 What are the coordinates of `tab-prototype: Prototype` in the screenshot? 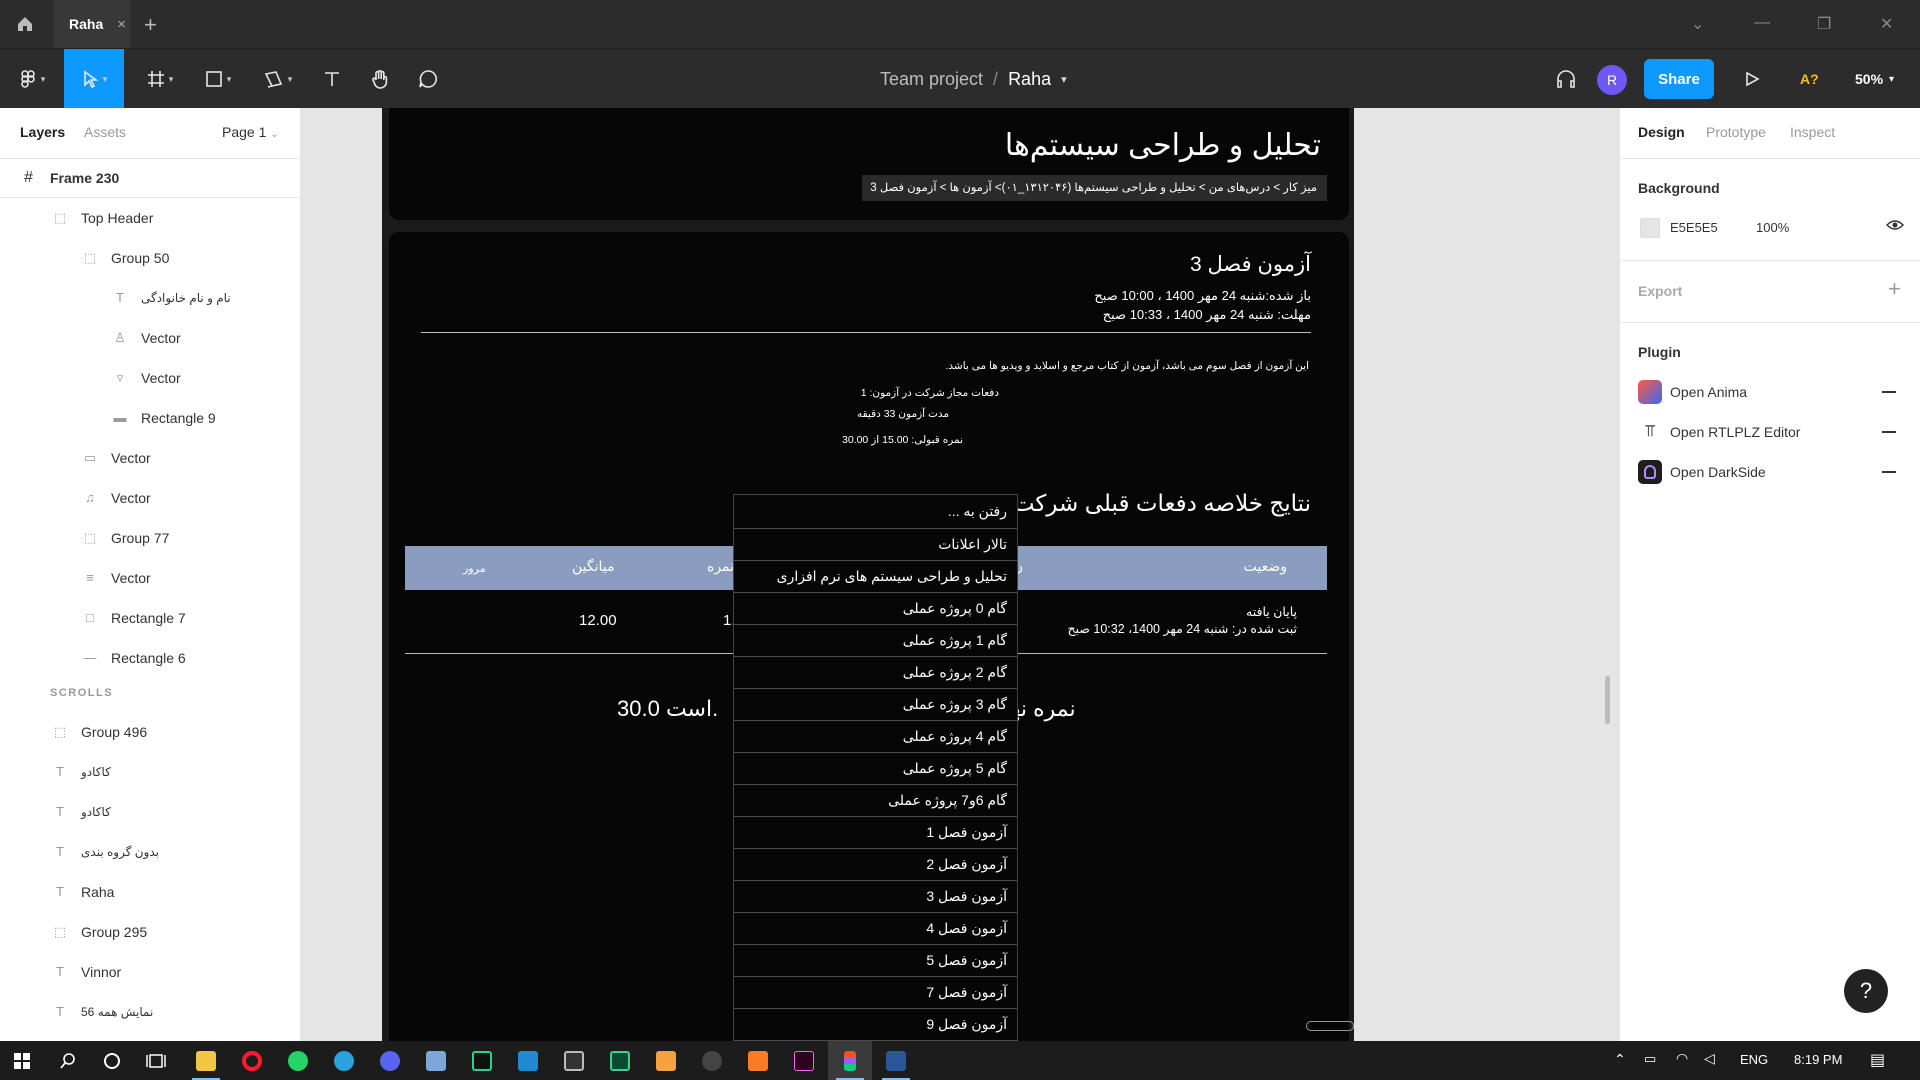 It's located at (1736, 132).